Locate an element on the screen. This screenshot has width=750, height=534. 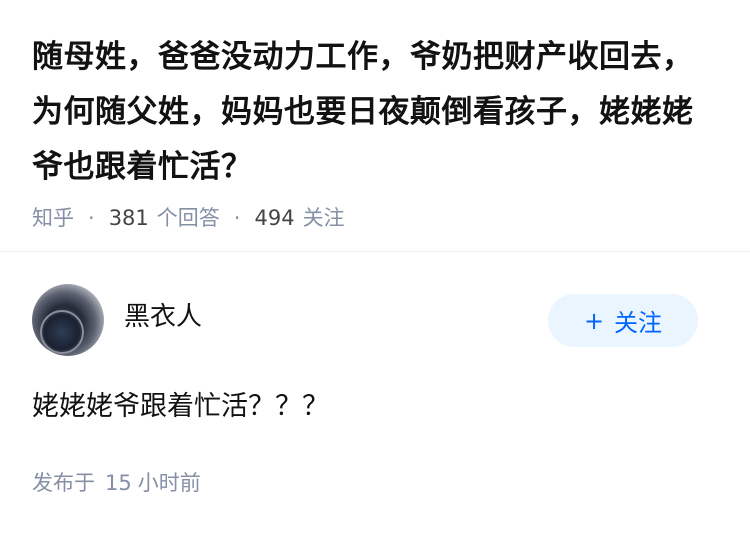
time-value: 15 is located at coordinates (118, 483).